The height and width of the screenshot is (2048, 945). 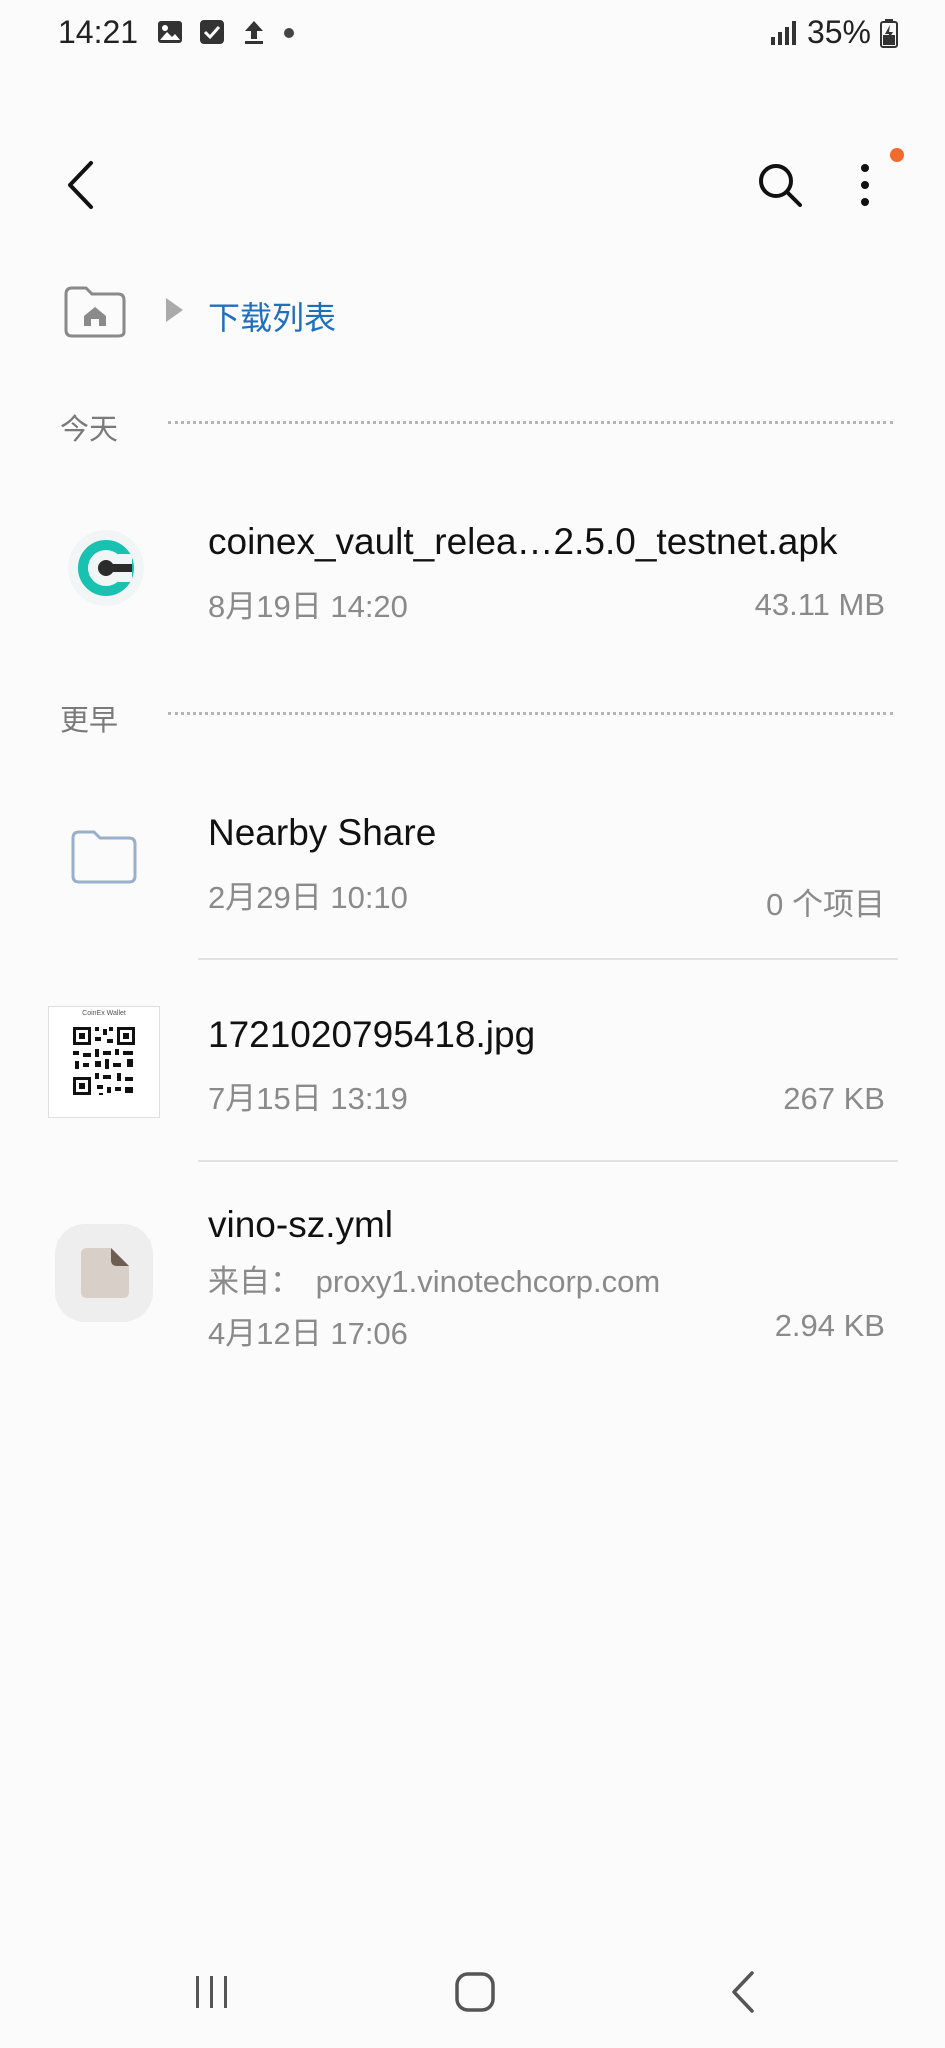 What do you see at coordinates (289, 33) in the screenshot?
I see `dot-icon` at bounding box center [289, 33].